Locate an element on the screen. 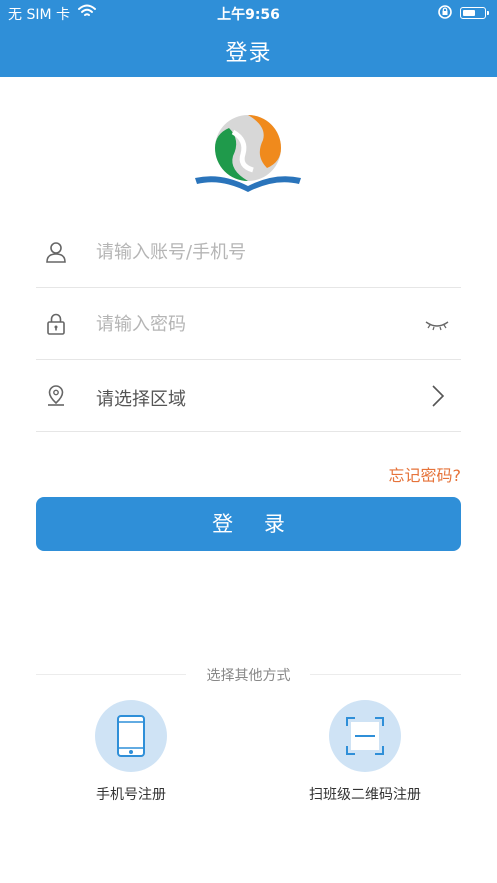 This screenshot has height=883, width=497. scan-register-label: 扫班级二维码注册 is located at coordinates (365, 795).